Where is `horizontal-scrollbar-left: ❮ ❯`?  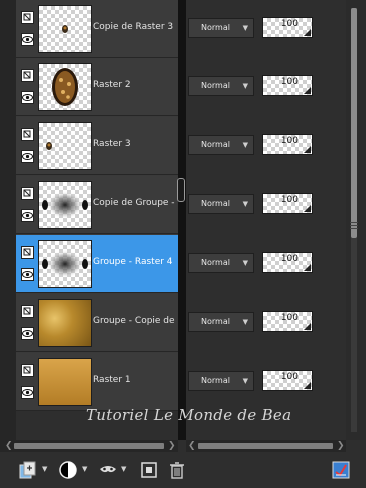 horizontal-scrollbar-left: ❮ ❯ is located at coordinates (89, 446).